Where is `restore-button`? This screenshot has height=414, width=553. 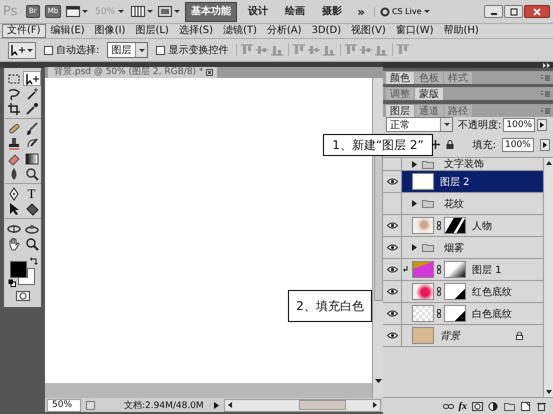 restore-button is located at coordinates (513, 11).